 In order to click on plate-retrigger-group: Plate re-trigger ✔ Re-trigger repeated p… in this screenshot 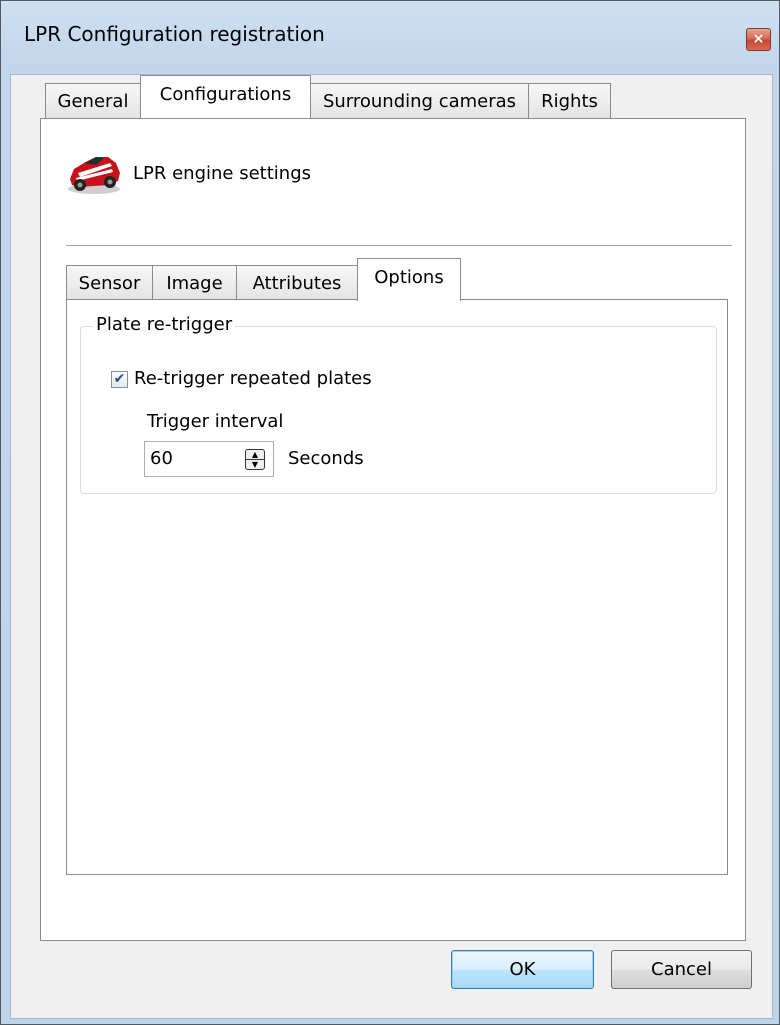, I will do `click(398, 404)`.